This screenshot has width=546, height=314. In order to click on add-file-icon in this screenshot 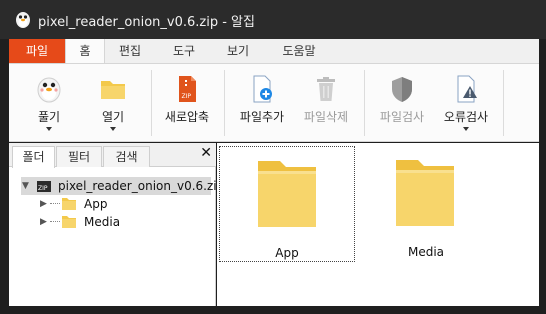, I will do `click(262, 89)`.